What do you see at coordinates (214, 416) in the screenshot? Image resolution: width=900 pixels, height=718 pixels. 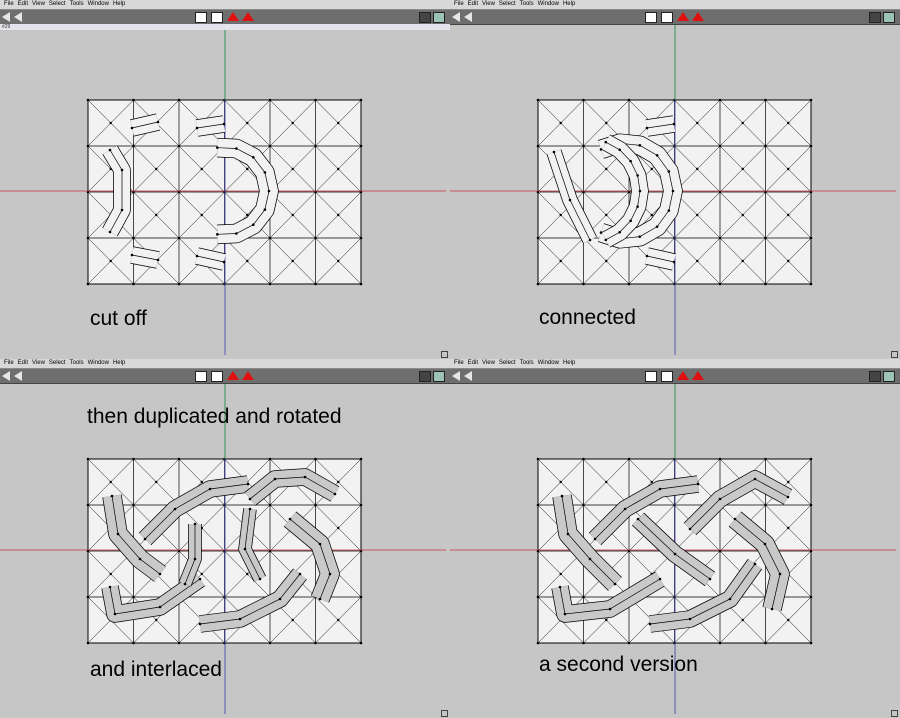 I see `caption-duplicated-rotated: then duplicated and rotated` at bounding box center [214, 416].